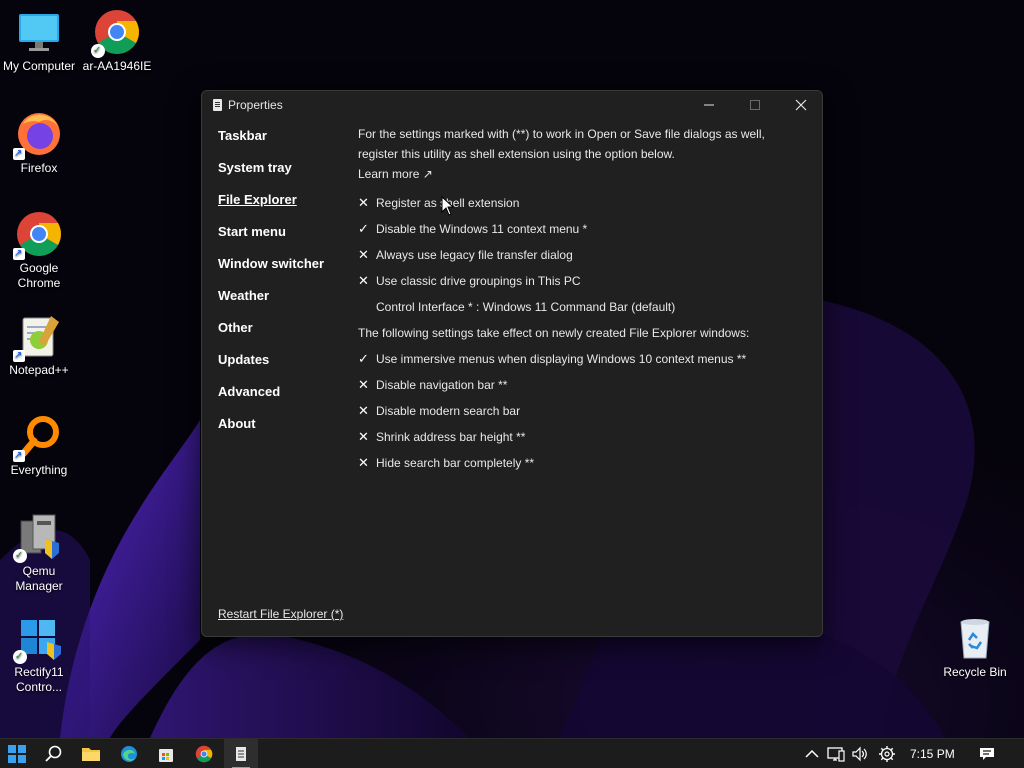 This screenshot has height=768, width=1024. I want to click on desktop-icon-ar-aa1946ie: ar-AA1946IE, so click(117, 41).